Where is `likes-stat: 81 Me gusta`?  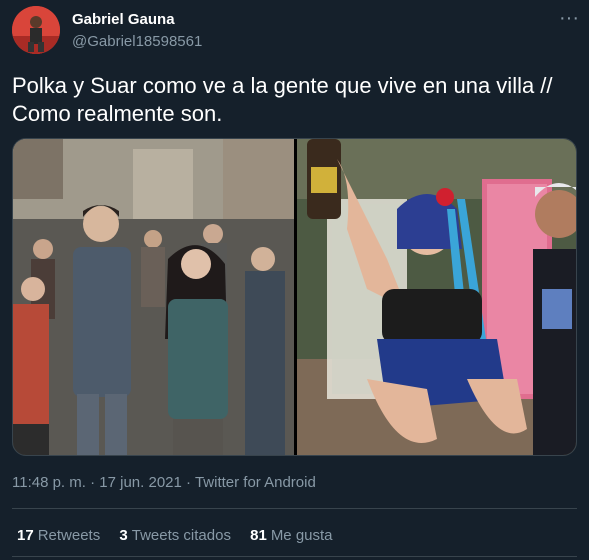
likes-stat: 81 Me gusta is located at coordinates (291, 535).